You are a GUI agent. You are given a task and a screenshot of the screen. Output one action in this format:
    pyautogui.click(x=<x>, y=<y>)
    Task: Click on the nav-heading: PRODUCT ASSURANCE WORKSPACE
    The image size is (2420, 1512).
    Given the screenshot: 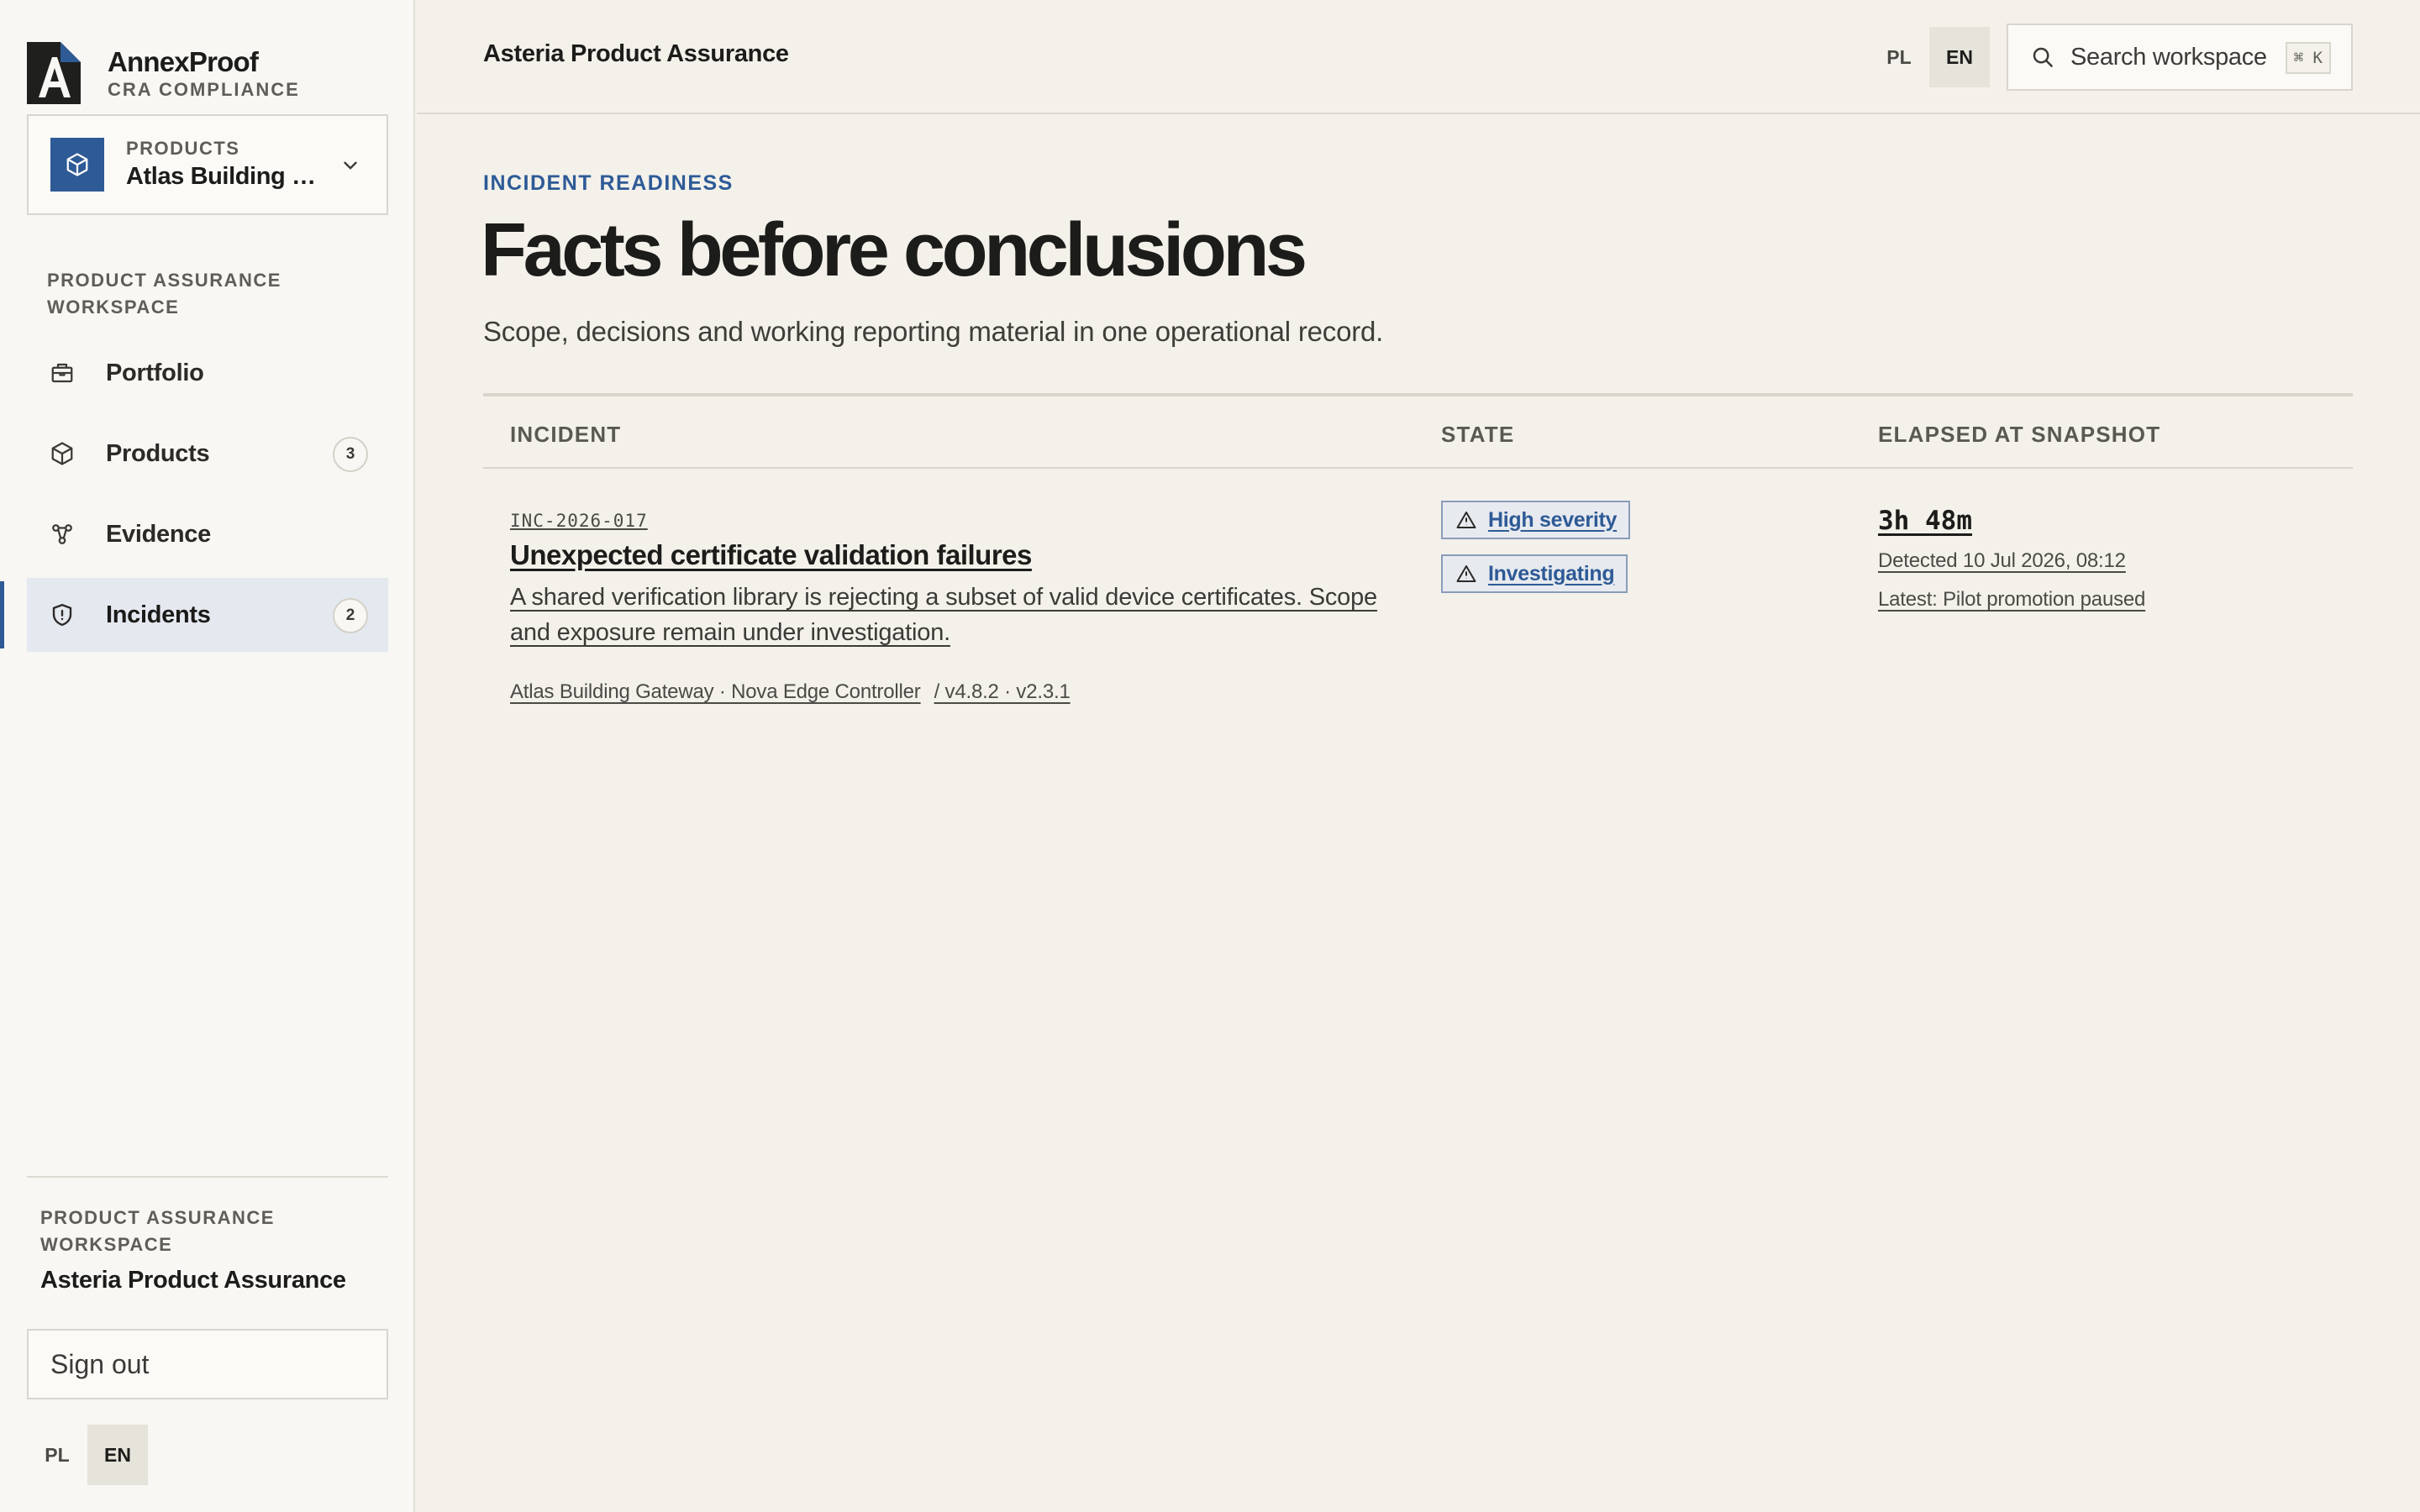 What is the action you would take?
    pyautogui.click(x=164, y=294)
    